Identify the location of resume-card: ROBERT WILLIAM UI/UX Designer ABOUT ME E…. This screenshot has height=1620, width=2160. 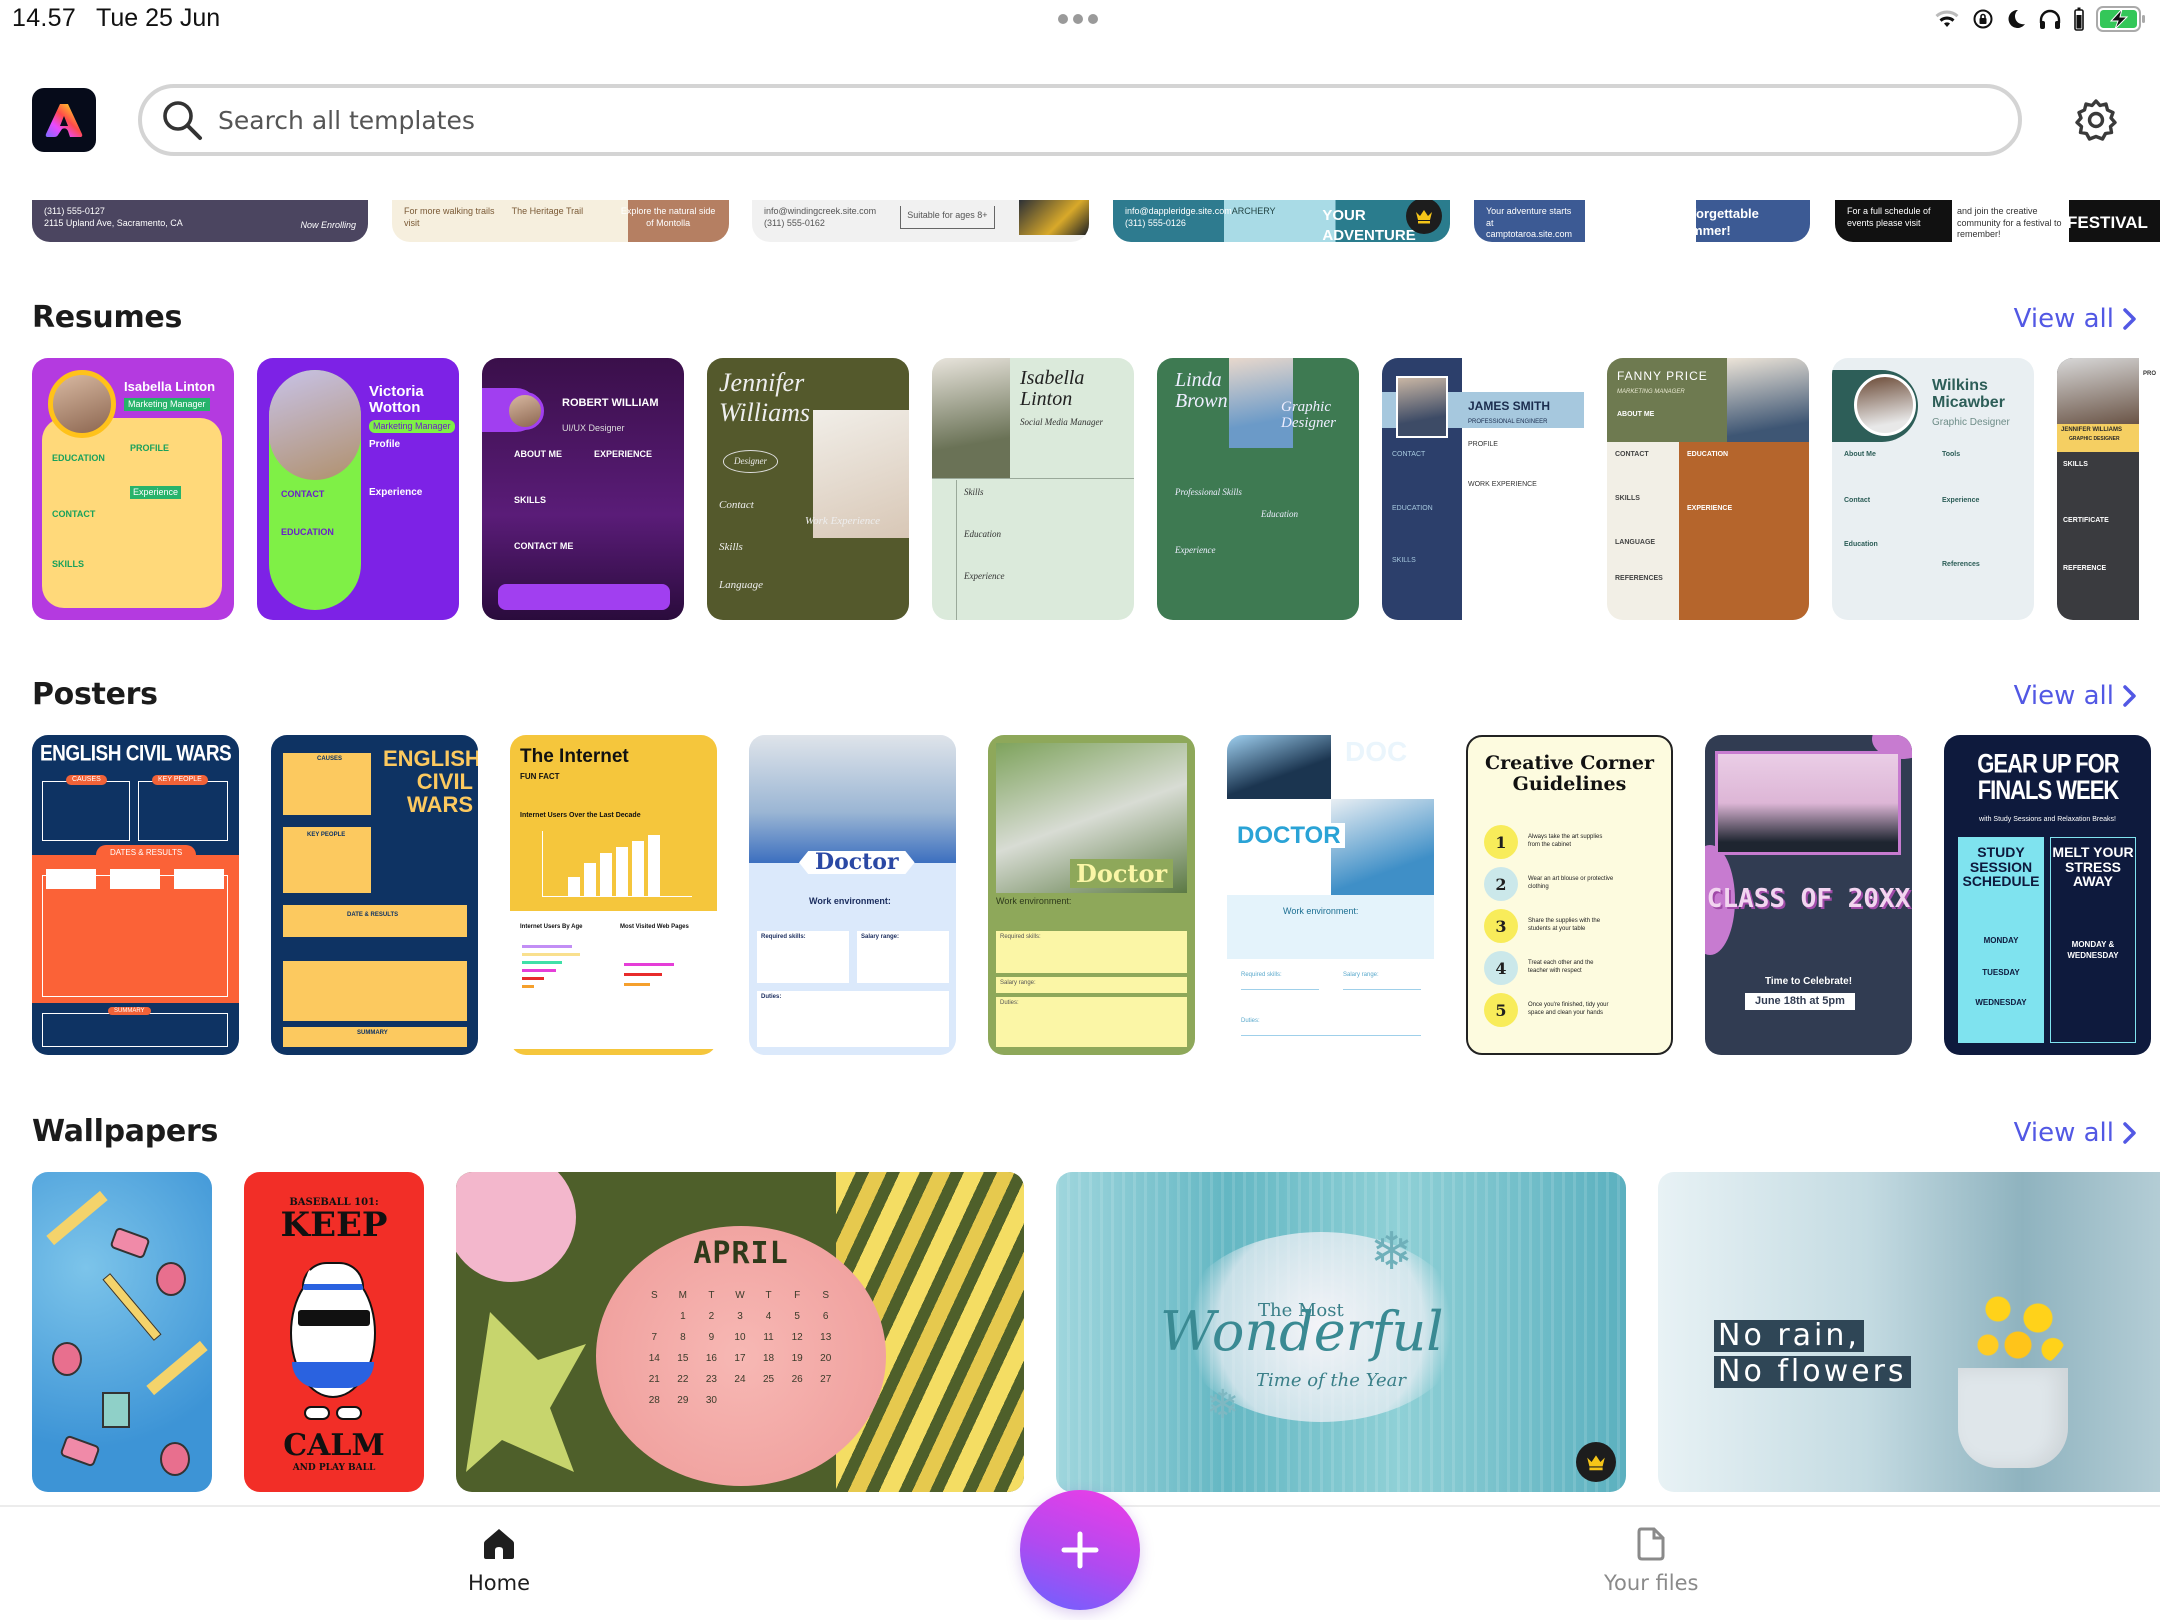
(583, 489).